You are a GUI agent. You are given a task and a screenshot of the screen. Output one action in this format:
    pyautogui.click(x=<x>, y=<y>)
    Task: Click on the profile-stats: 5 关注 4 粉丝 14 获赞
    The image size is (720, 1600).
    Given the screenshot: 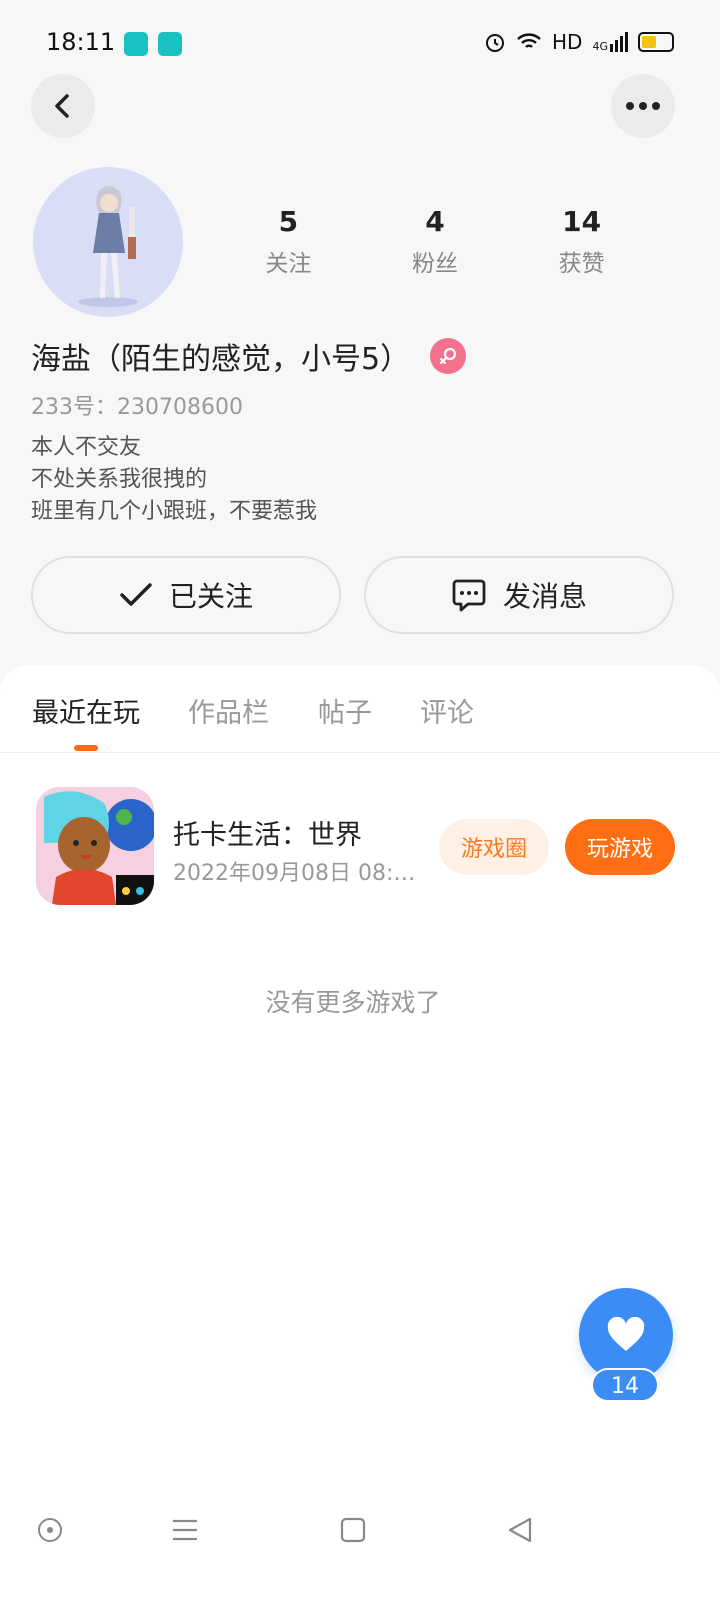 What is the action you would take?
    pyautogui.click(x=435, y=241)
    